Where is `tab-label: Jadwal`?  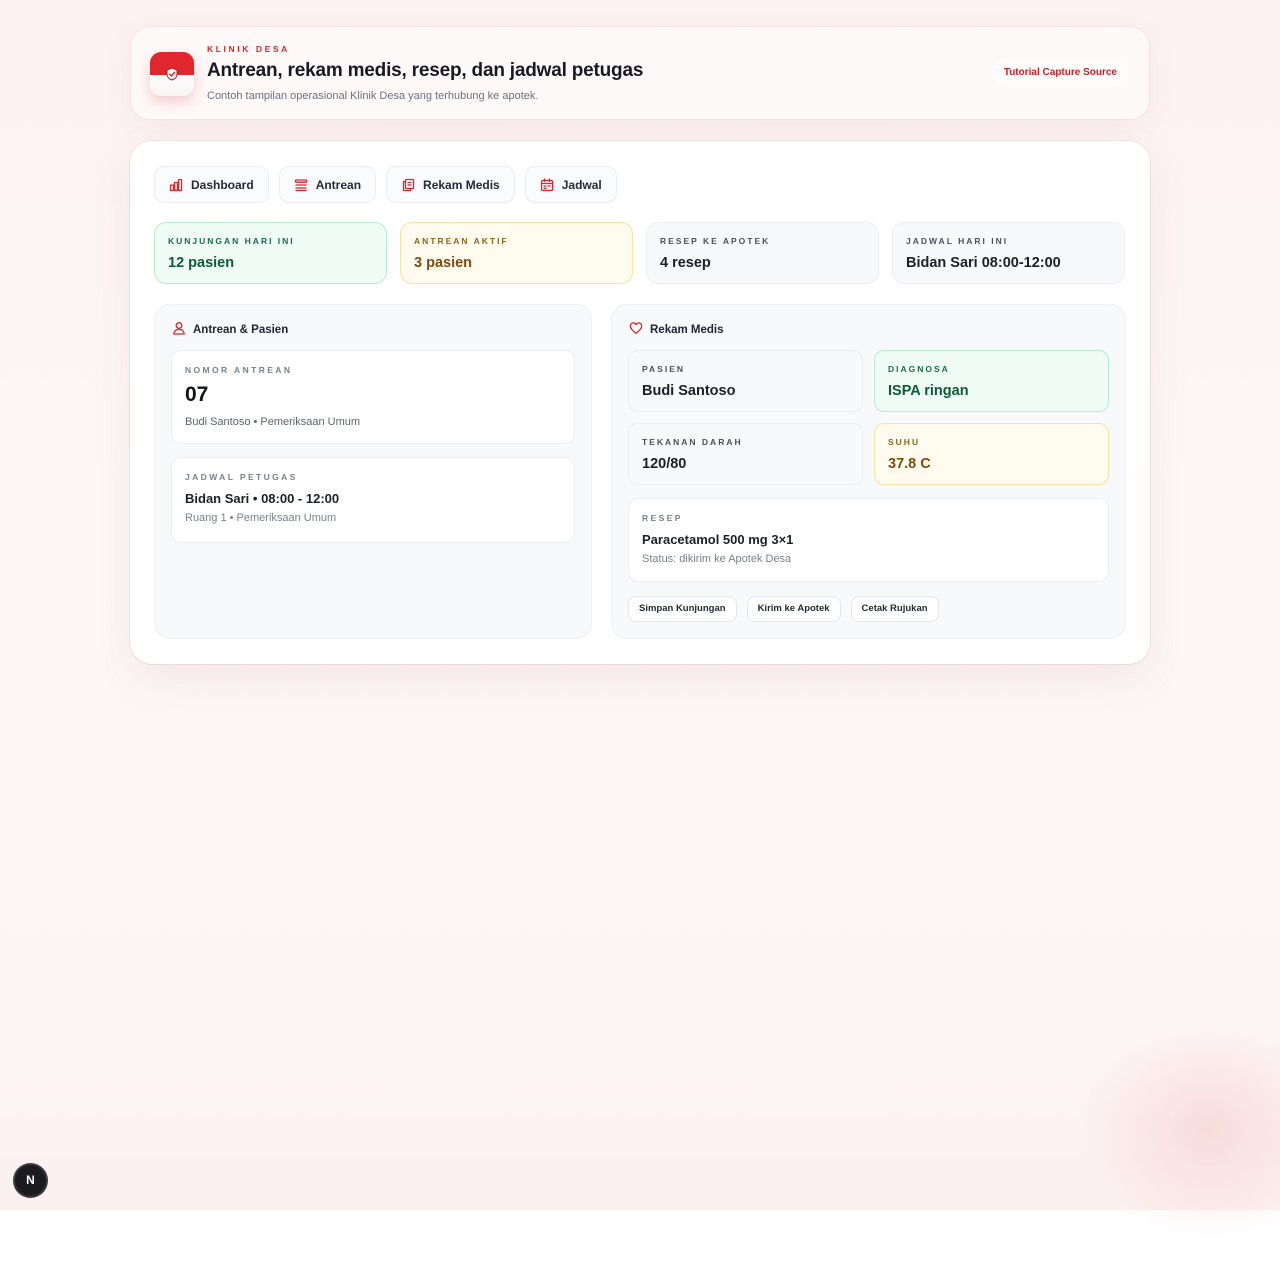 tab-label: Jadwal is located at coordinates (581, 184).